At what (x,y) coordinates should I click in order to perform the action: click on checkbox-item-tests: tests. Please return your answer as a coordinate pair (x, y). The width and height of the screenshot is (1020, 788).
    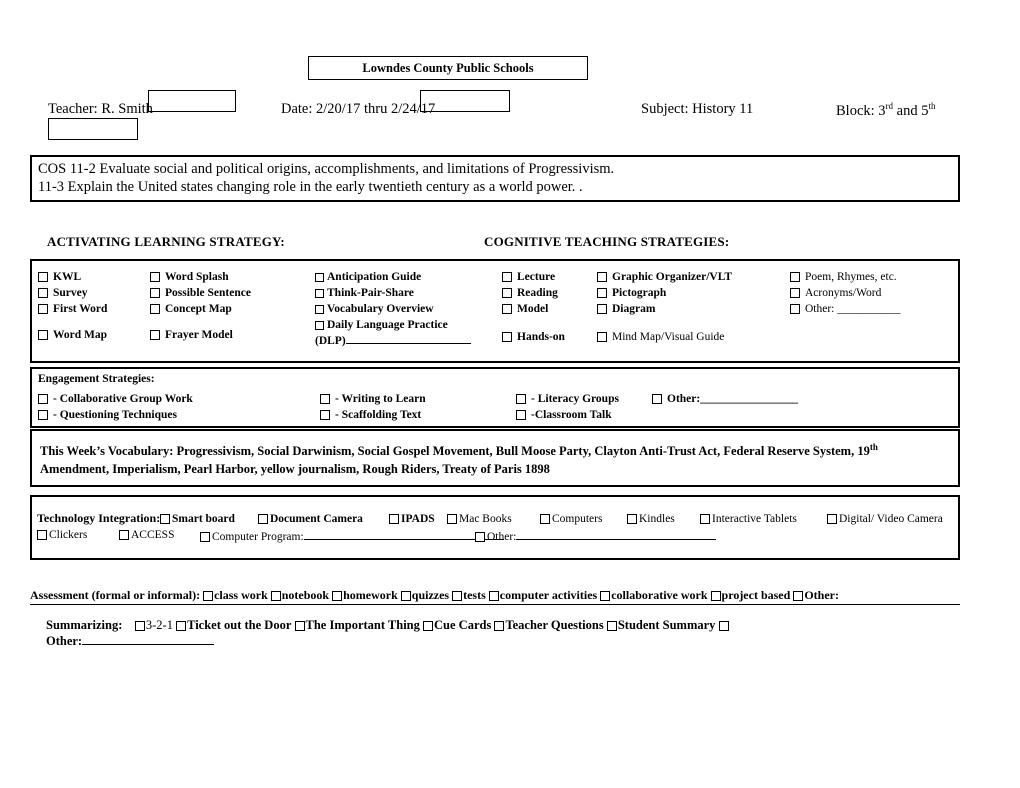
    Looking at the image, I should click on (469, 595).